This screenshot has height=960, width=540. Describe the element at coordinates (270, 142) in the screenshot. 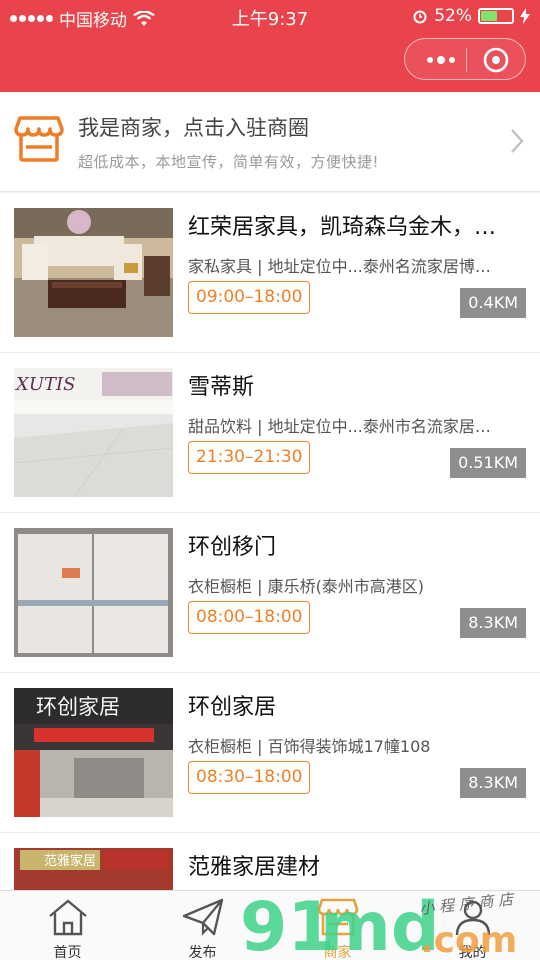

I see `merchant-join-banner: 我是商家，点击入驻商圈 超低成本，本地宣传，简单有效，方便快捷!` at that location.